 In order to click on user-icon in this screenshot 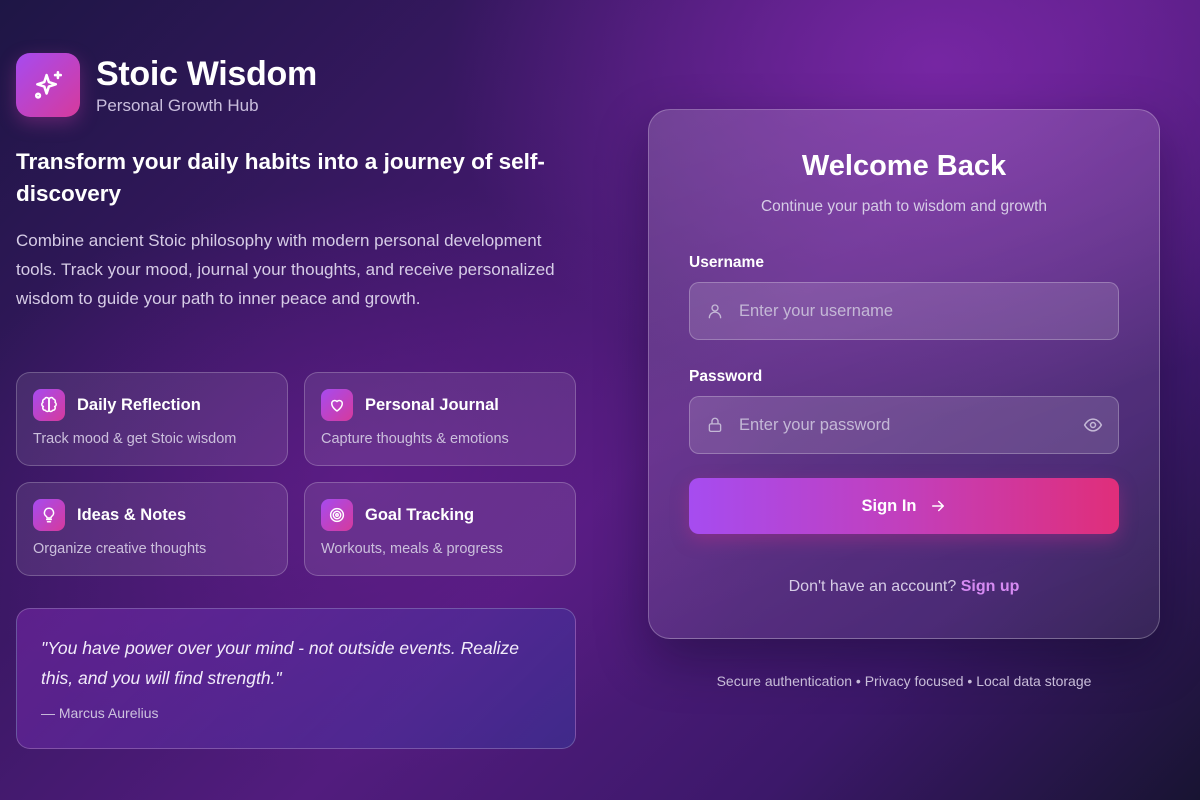, I will do `click(715, 311)`.